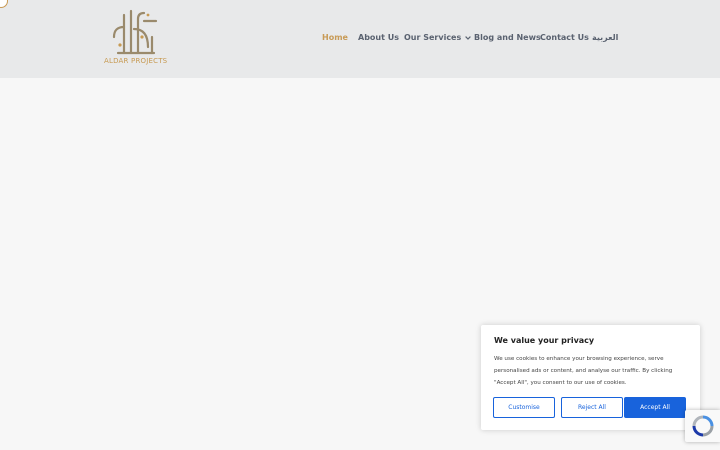 Image resolution: width=720 pixels, height=450 pixels. What do you see at coordinates (544, 340) in the screenshot?
I see `cookie-title: We value your privacy` at bounding box center [544, 340].